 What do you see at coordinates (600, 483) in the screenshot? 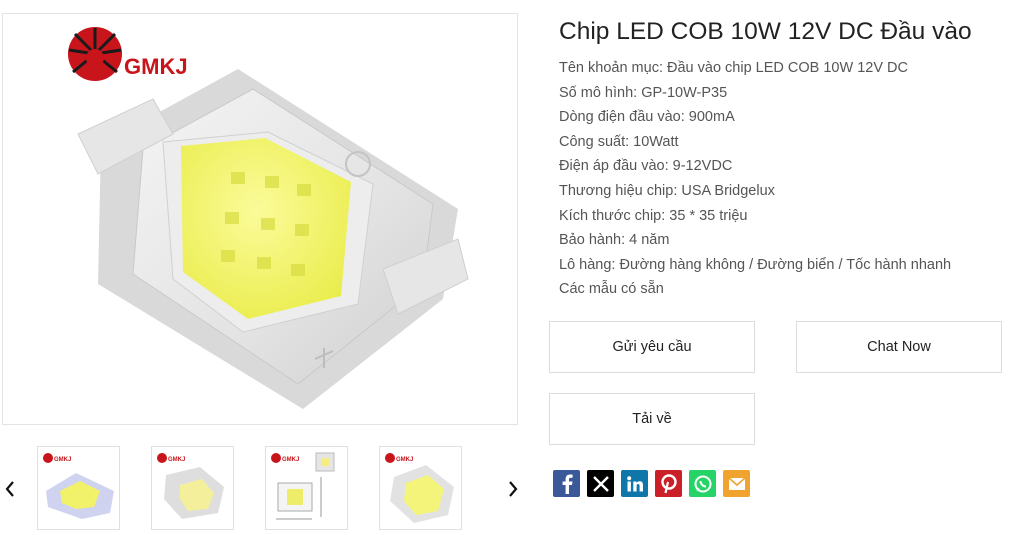
I see `x-icon` at bounding box center [600, 483].